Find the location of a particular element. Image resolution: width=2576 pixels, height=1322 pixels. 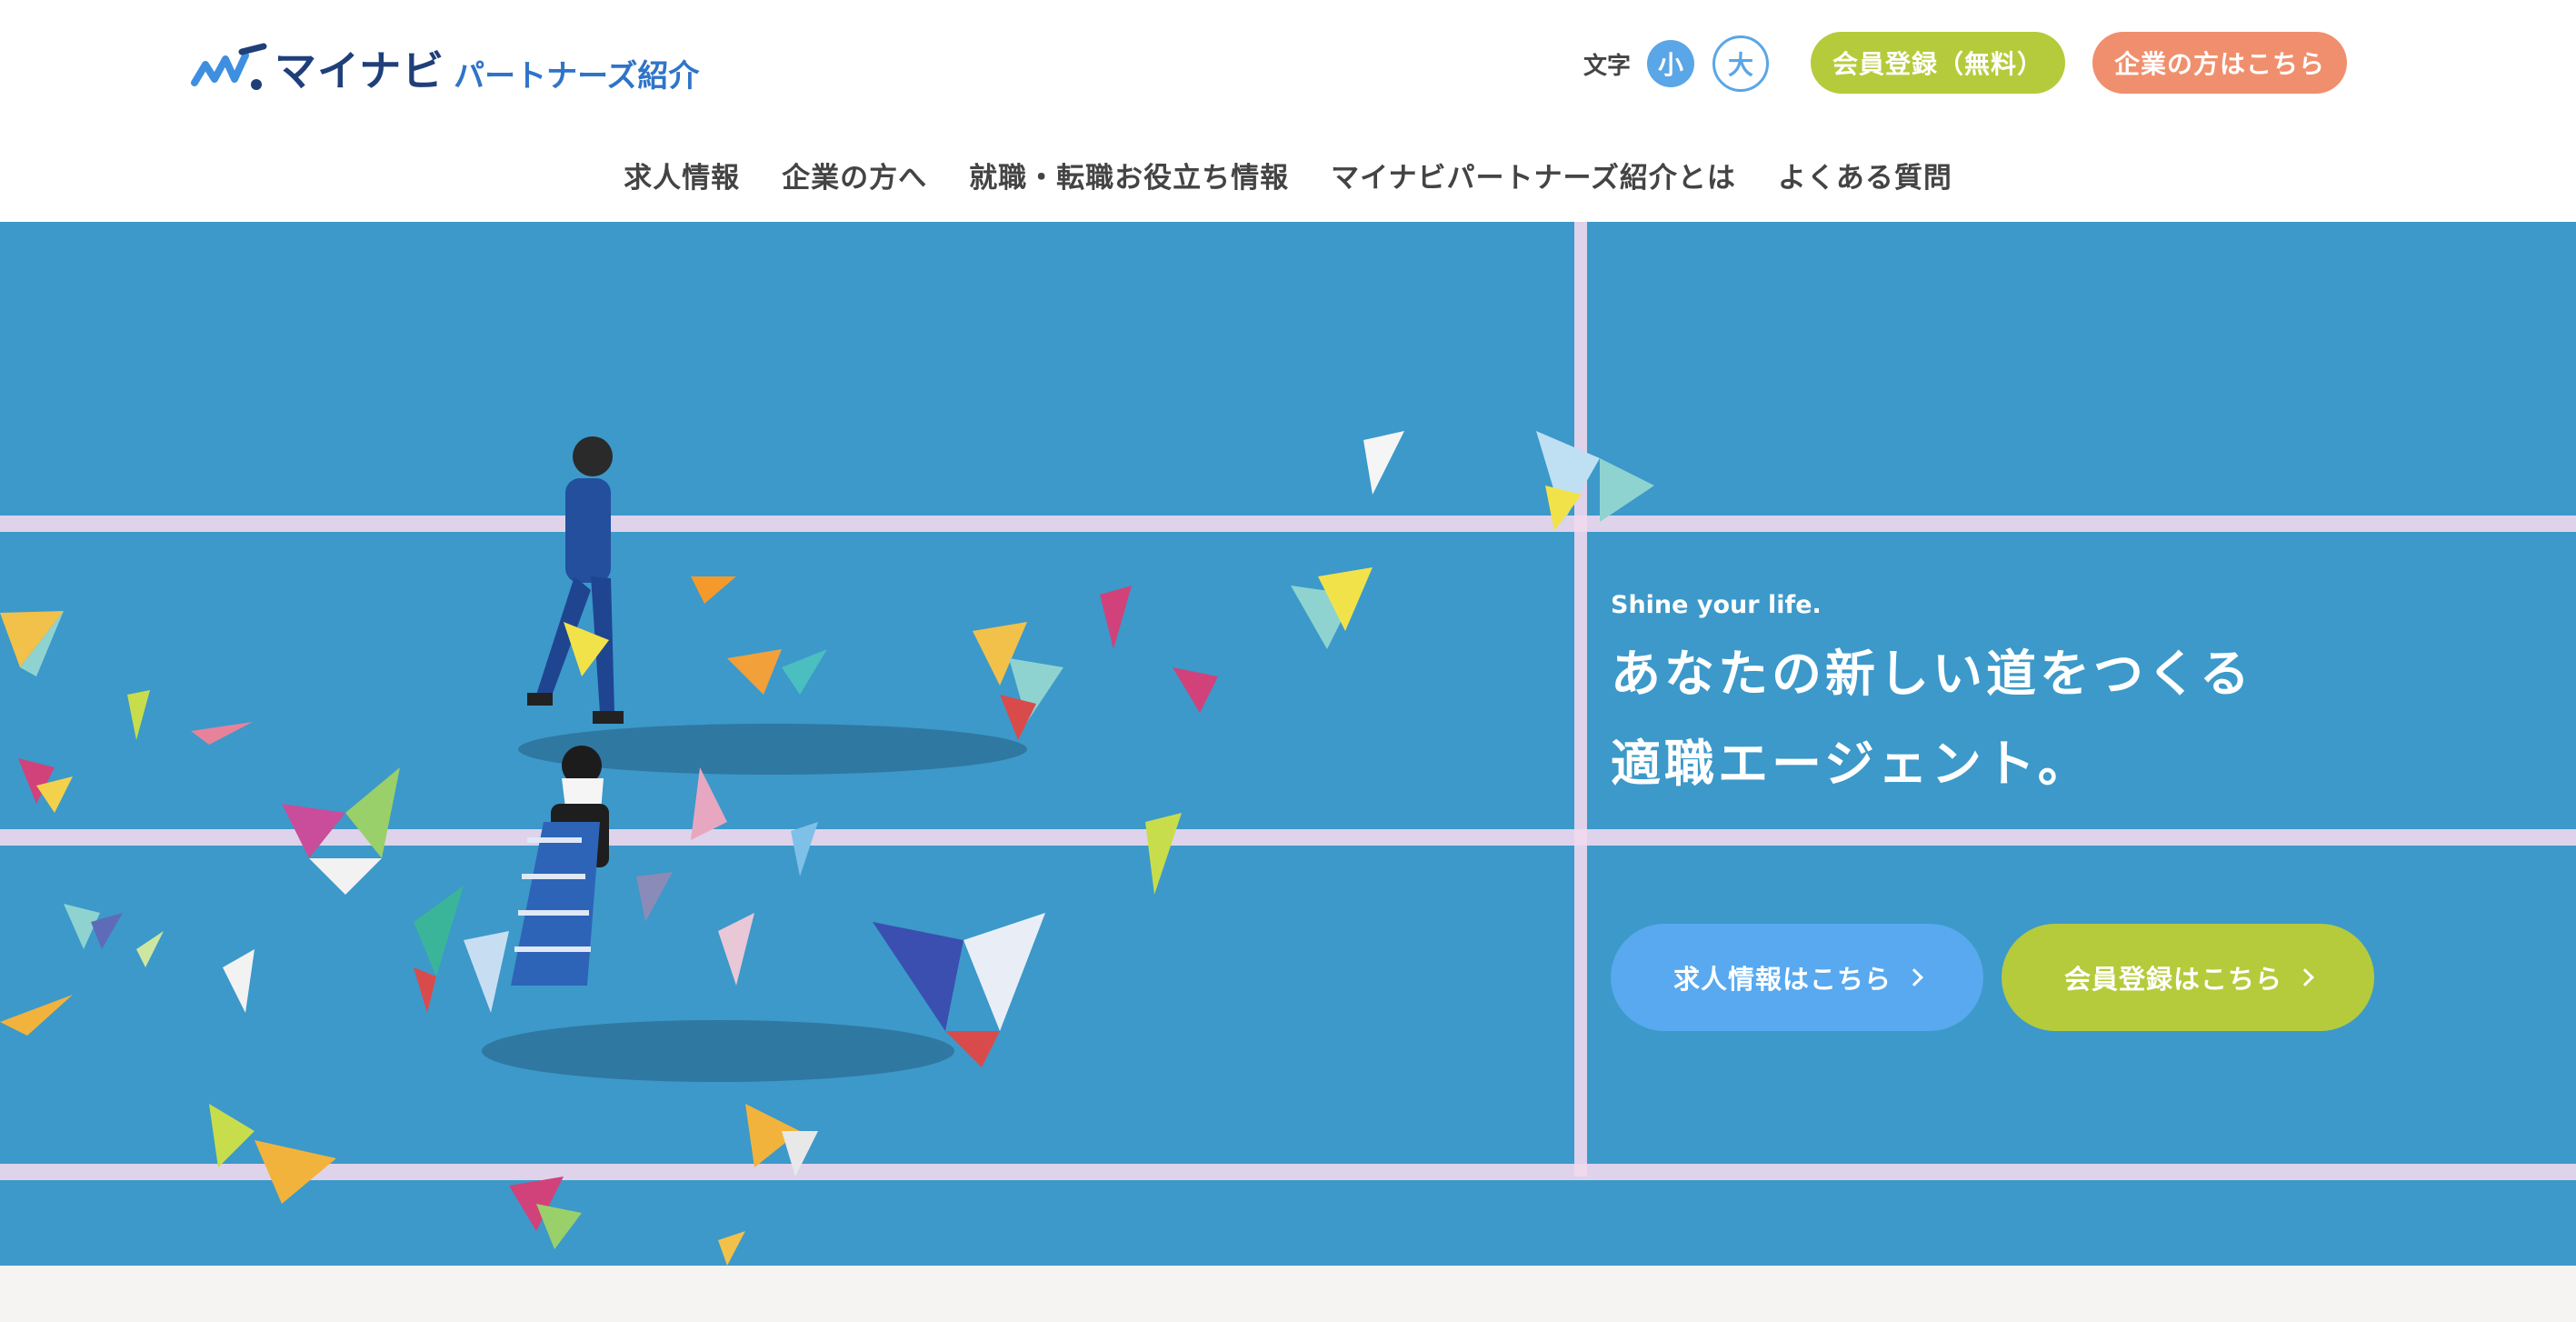

mynavi-swoosh-icon is located at coordinates (229, 67).